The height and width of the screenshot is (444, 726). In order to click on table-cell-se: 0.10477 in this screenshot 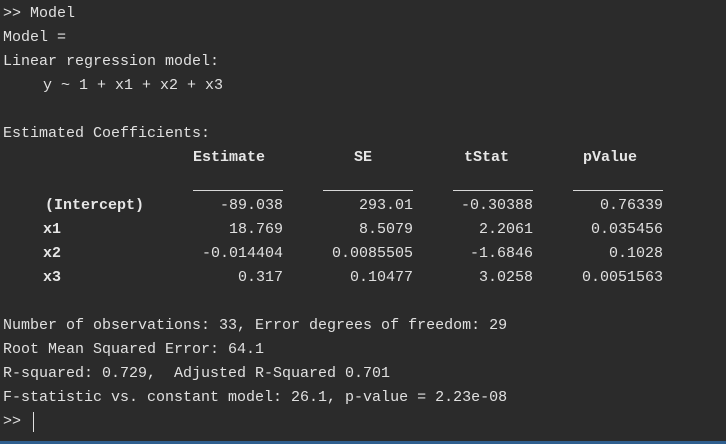, I will do `click(381, 277)`.